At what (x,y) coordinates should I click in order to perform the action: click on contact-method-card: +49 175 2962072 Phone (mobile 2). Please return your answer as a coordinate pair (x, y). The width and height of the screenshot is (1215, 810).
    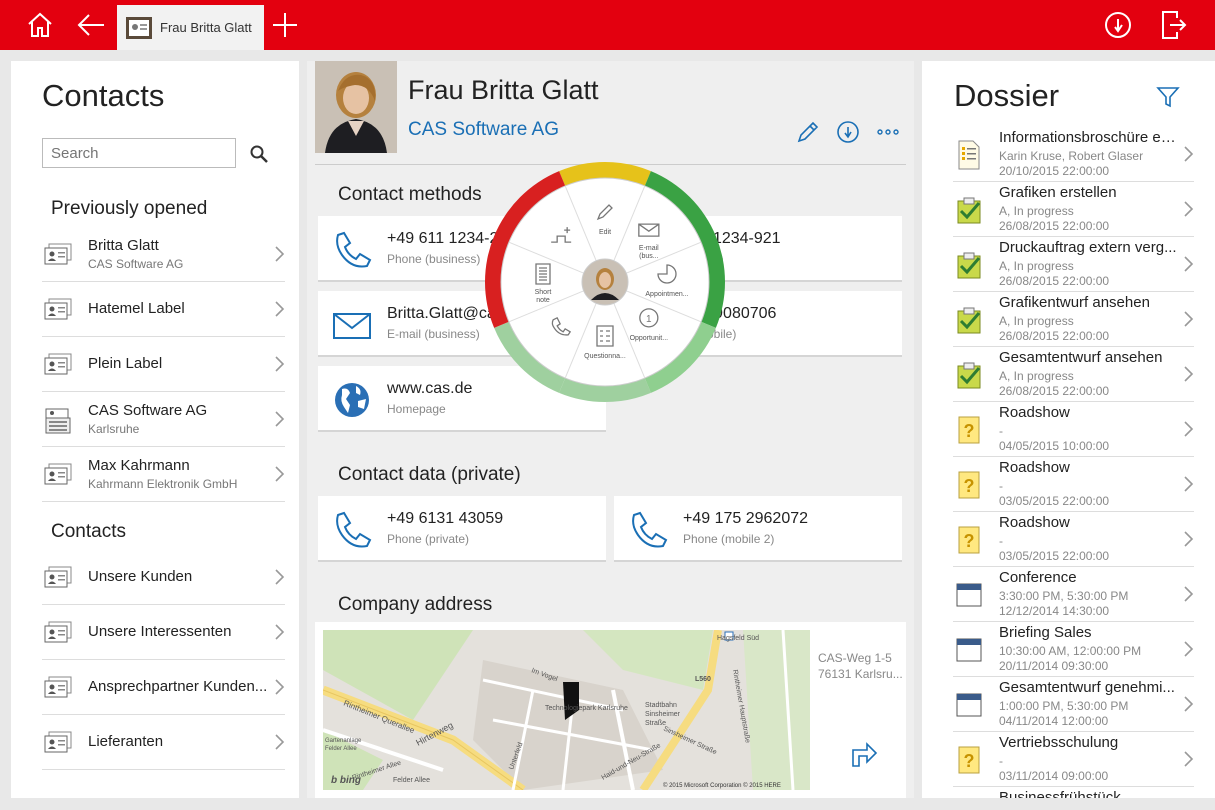
    Looking at the image, I should click on (758, 529).